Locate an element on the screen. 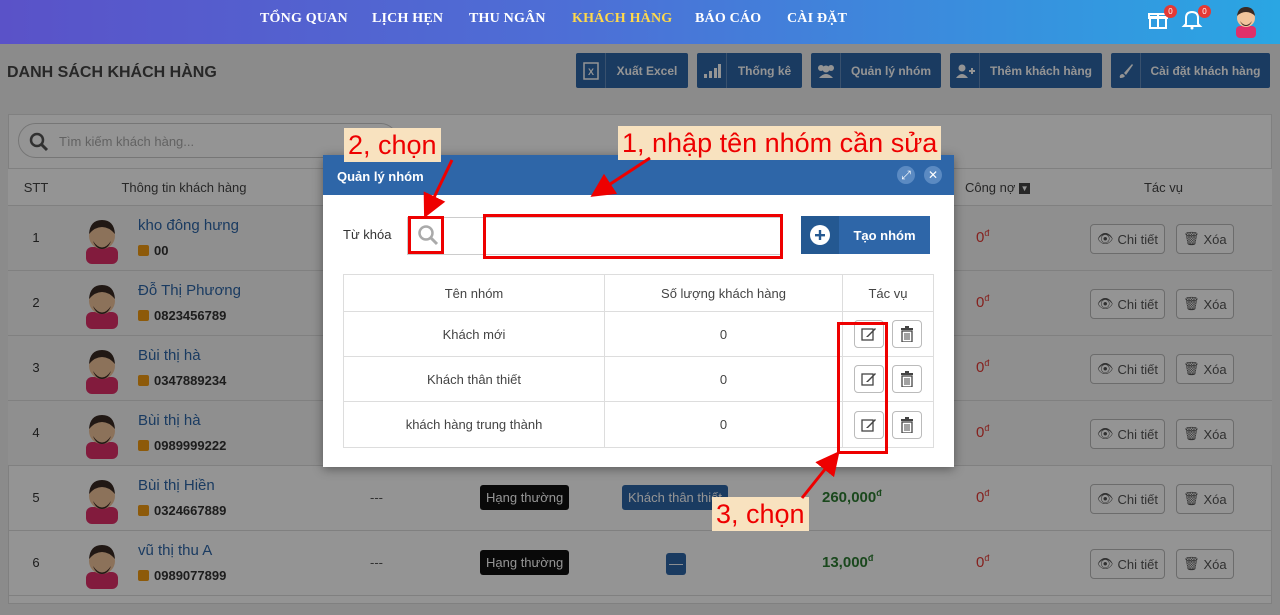  nav-tong-quan: TỔNG QUAN is located at coordinates (304, 19).